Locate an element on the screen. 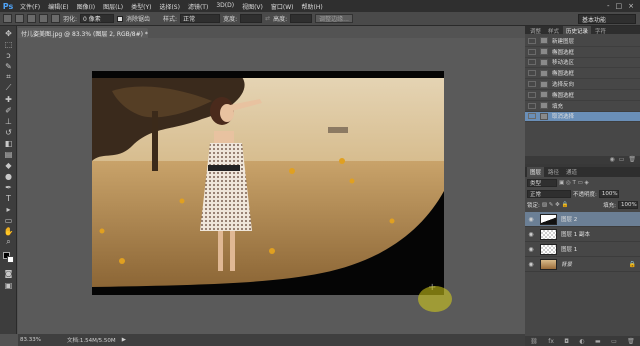 This screenshot has height=346, width=640. color-swatches-icon is located at coordinates (8, 257).